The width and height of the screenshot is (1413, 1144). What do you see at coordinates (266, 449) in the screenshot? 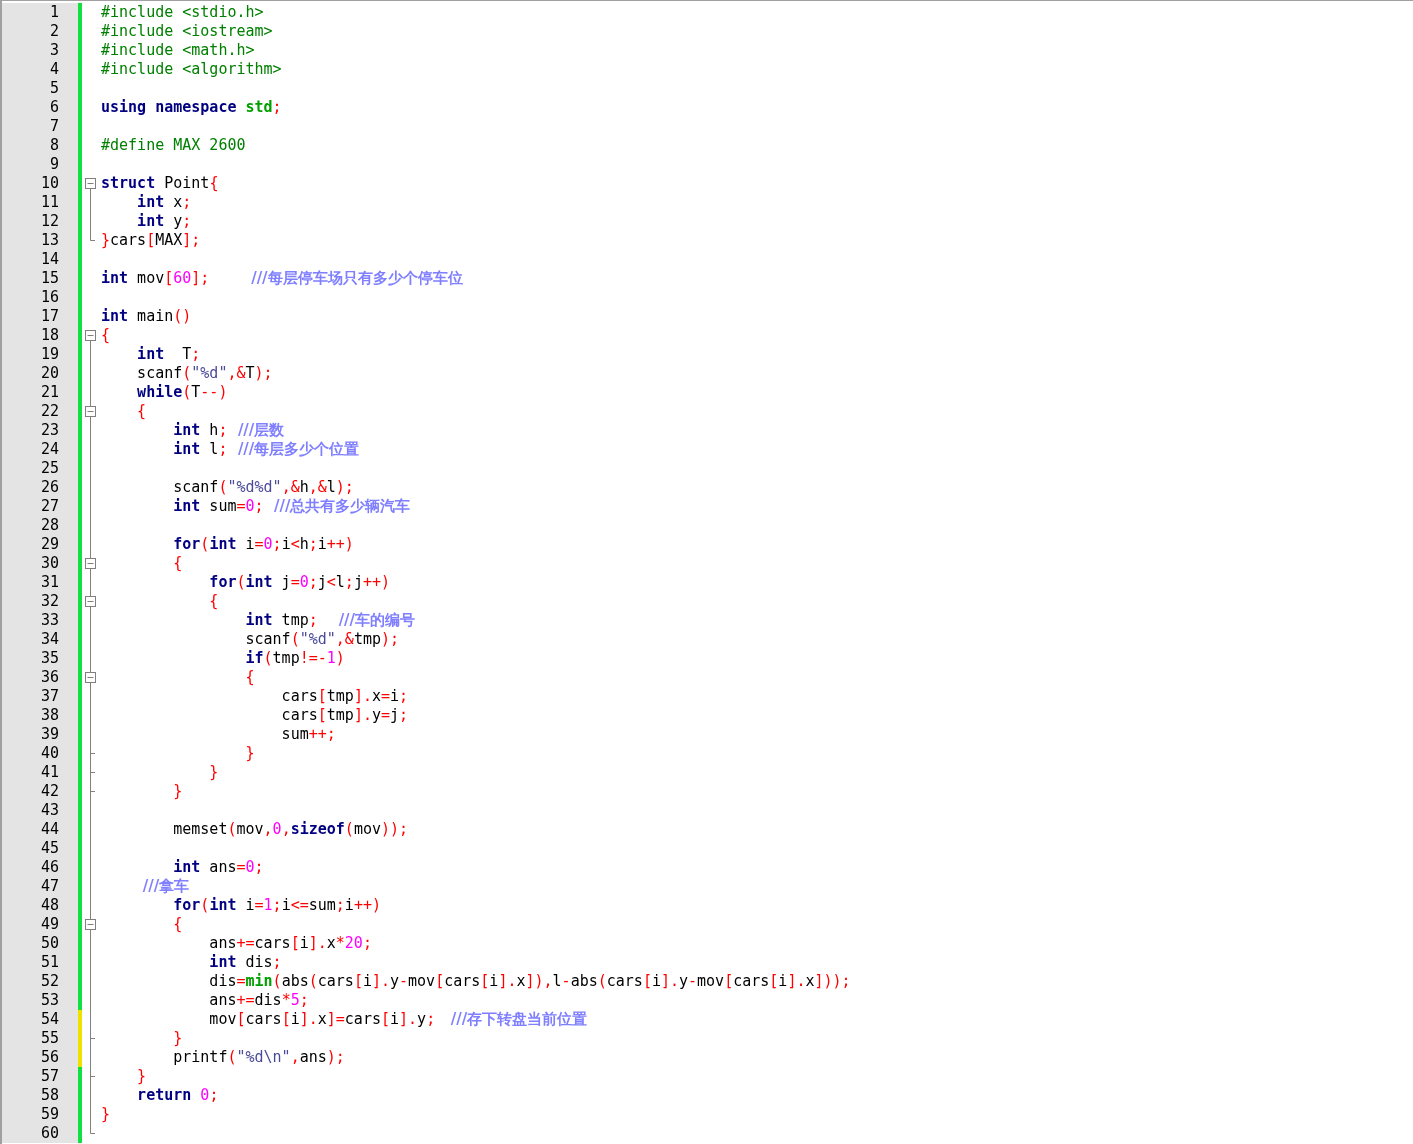
I see `code-line: int l; ///每层多少个位置` at bounding box center [266, 449].